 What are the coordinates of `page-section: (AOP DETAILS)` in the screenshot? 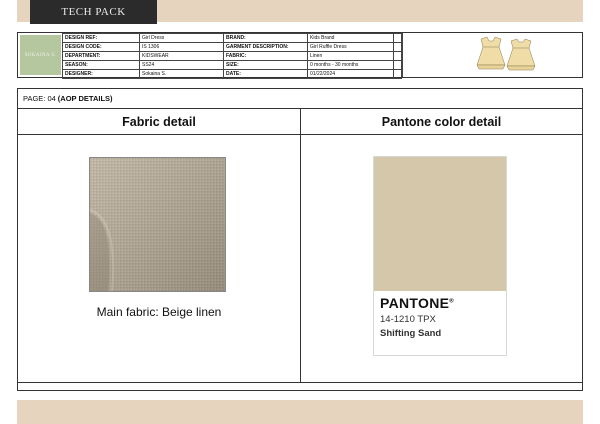 It's located at (85, 98).